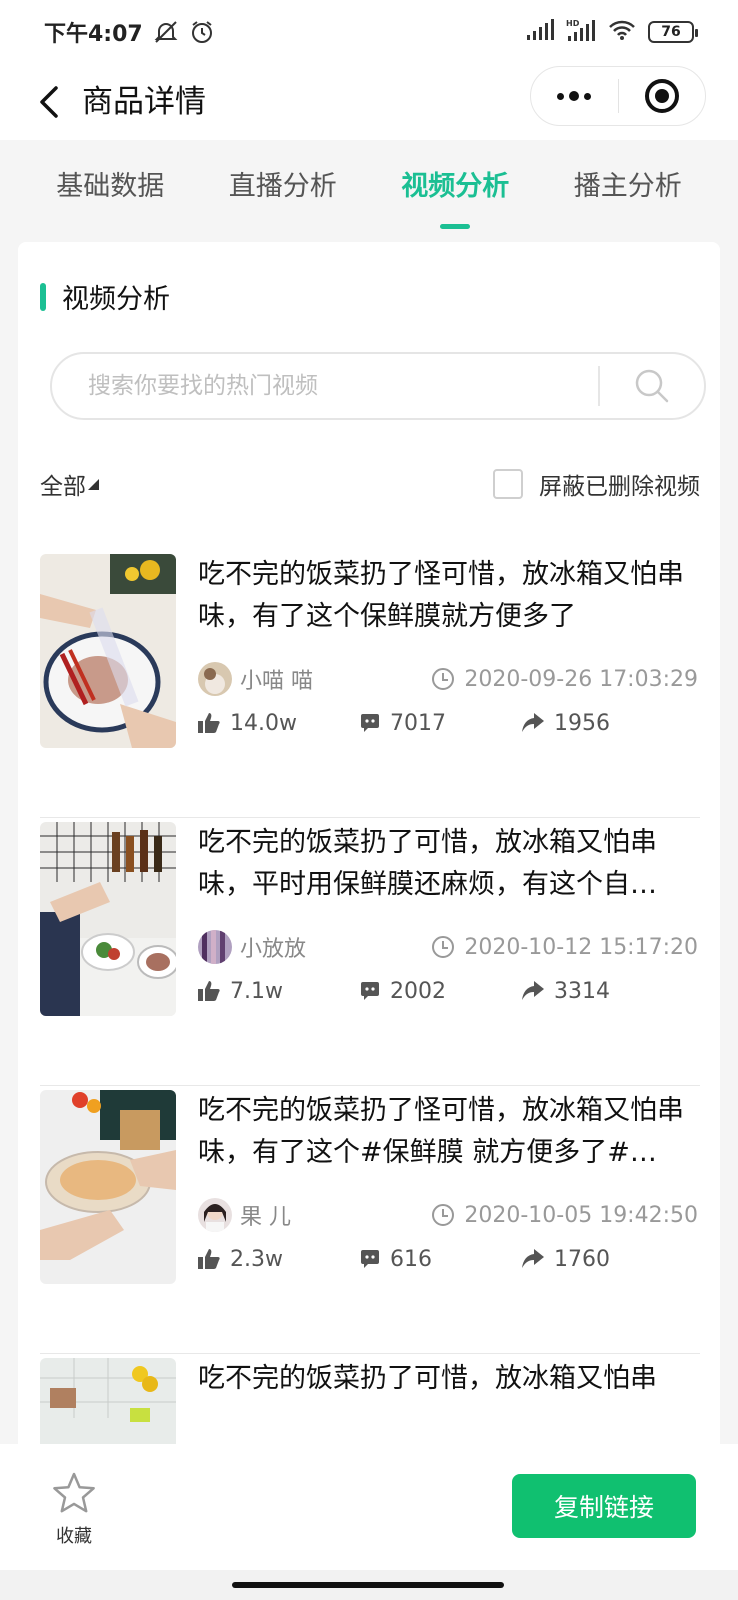 The width and height of the screenshot is (738, 1600). What do you see at coordinates (441, 1259) in the screenshot?
I see `comments-stat: 616` at bounding box center [441, 1259].